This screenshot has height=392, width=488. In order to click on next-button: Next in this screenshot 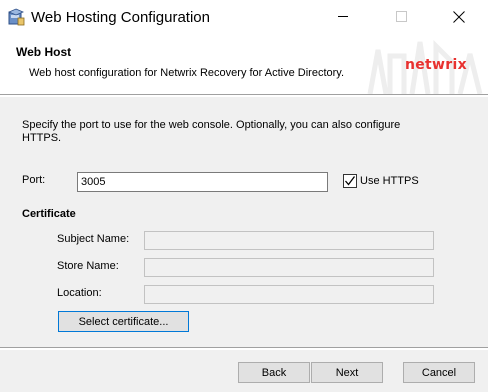, I will do `click(347, 372)`.